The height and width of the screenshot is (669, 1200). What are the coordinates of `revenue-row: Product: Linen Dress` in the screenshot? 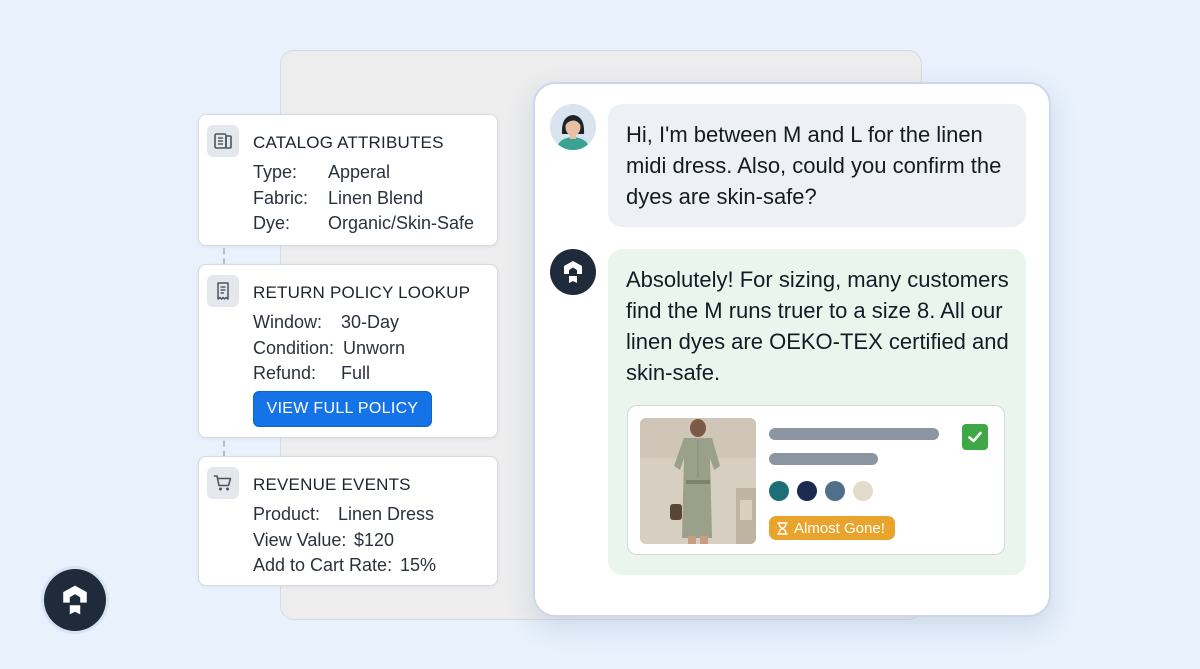 It's located at (344, 515).